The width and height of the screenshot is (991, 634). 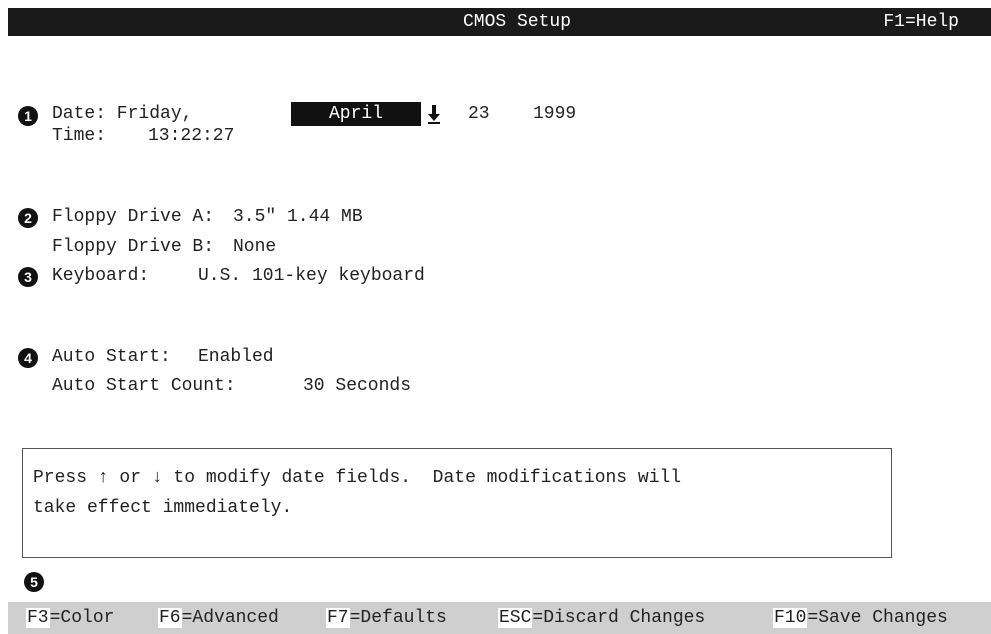 What do you see at coordinates (144, 386) in the screenshot?
I see `auto-start-count-label: Auto Start Count:` at bounding box center [144, 386].